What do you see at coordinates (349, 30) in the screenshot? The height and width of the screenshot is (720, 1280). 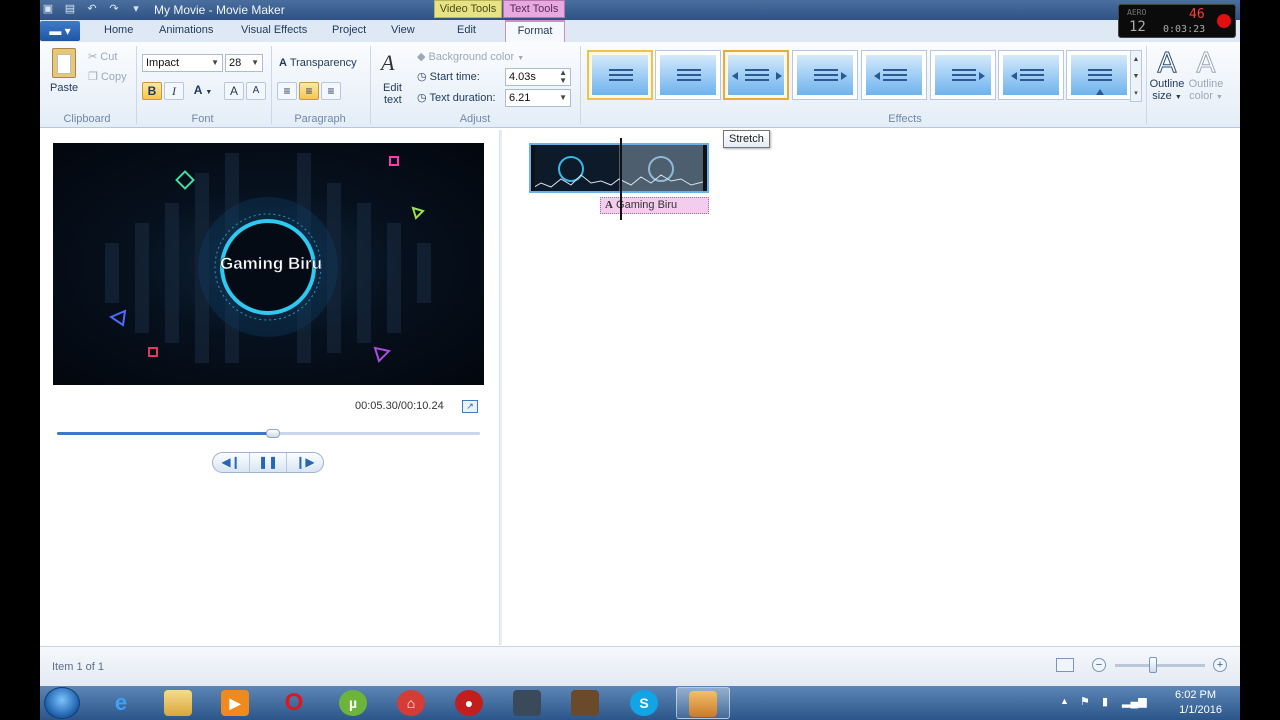 I see `tab-project: Project` at bounding box center [349, 30].